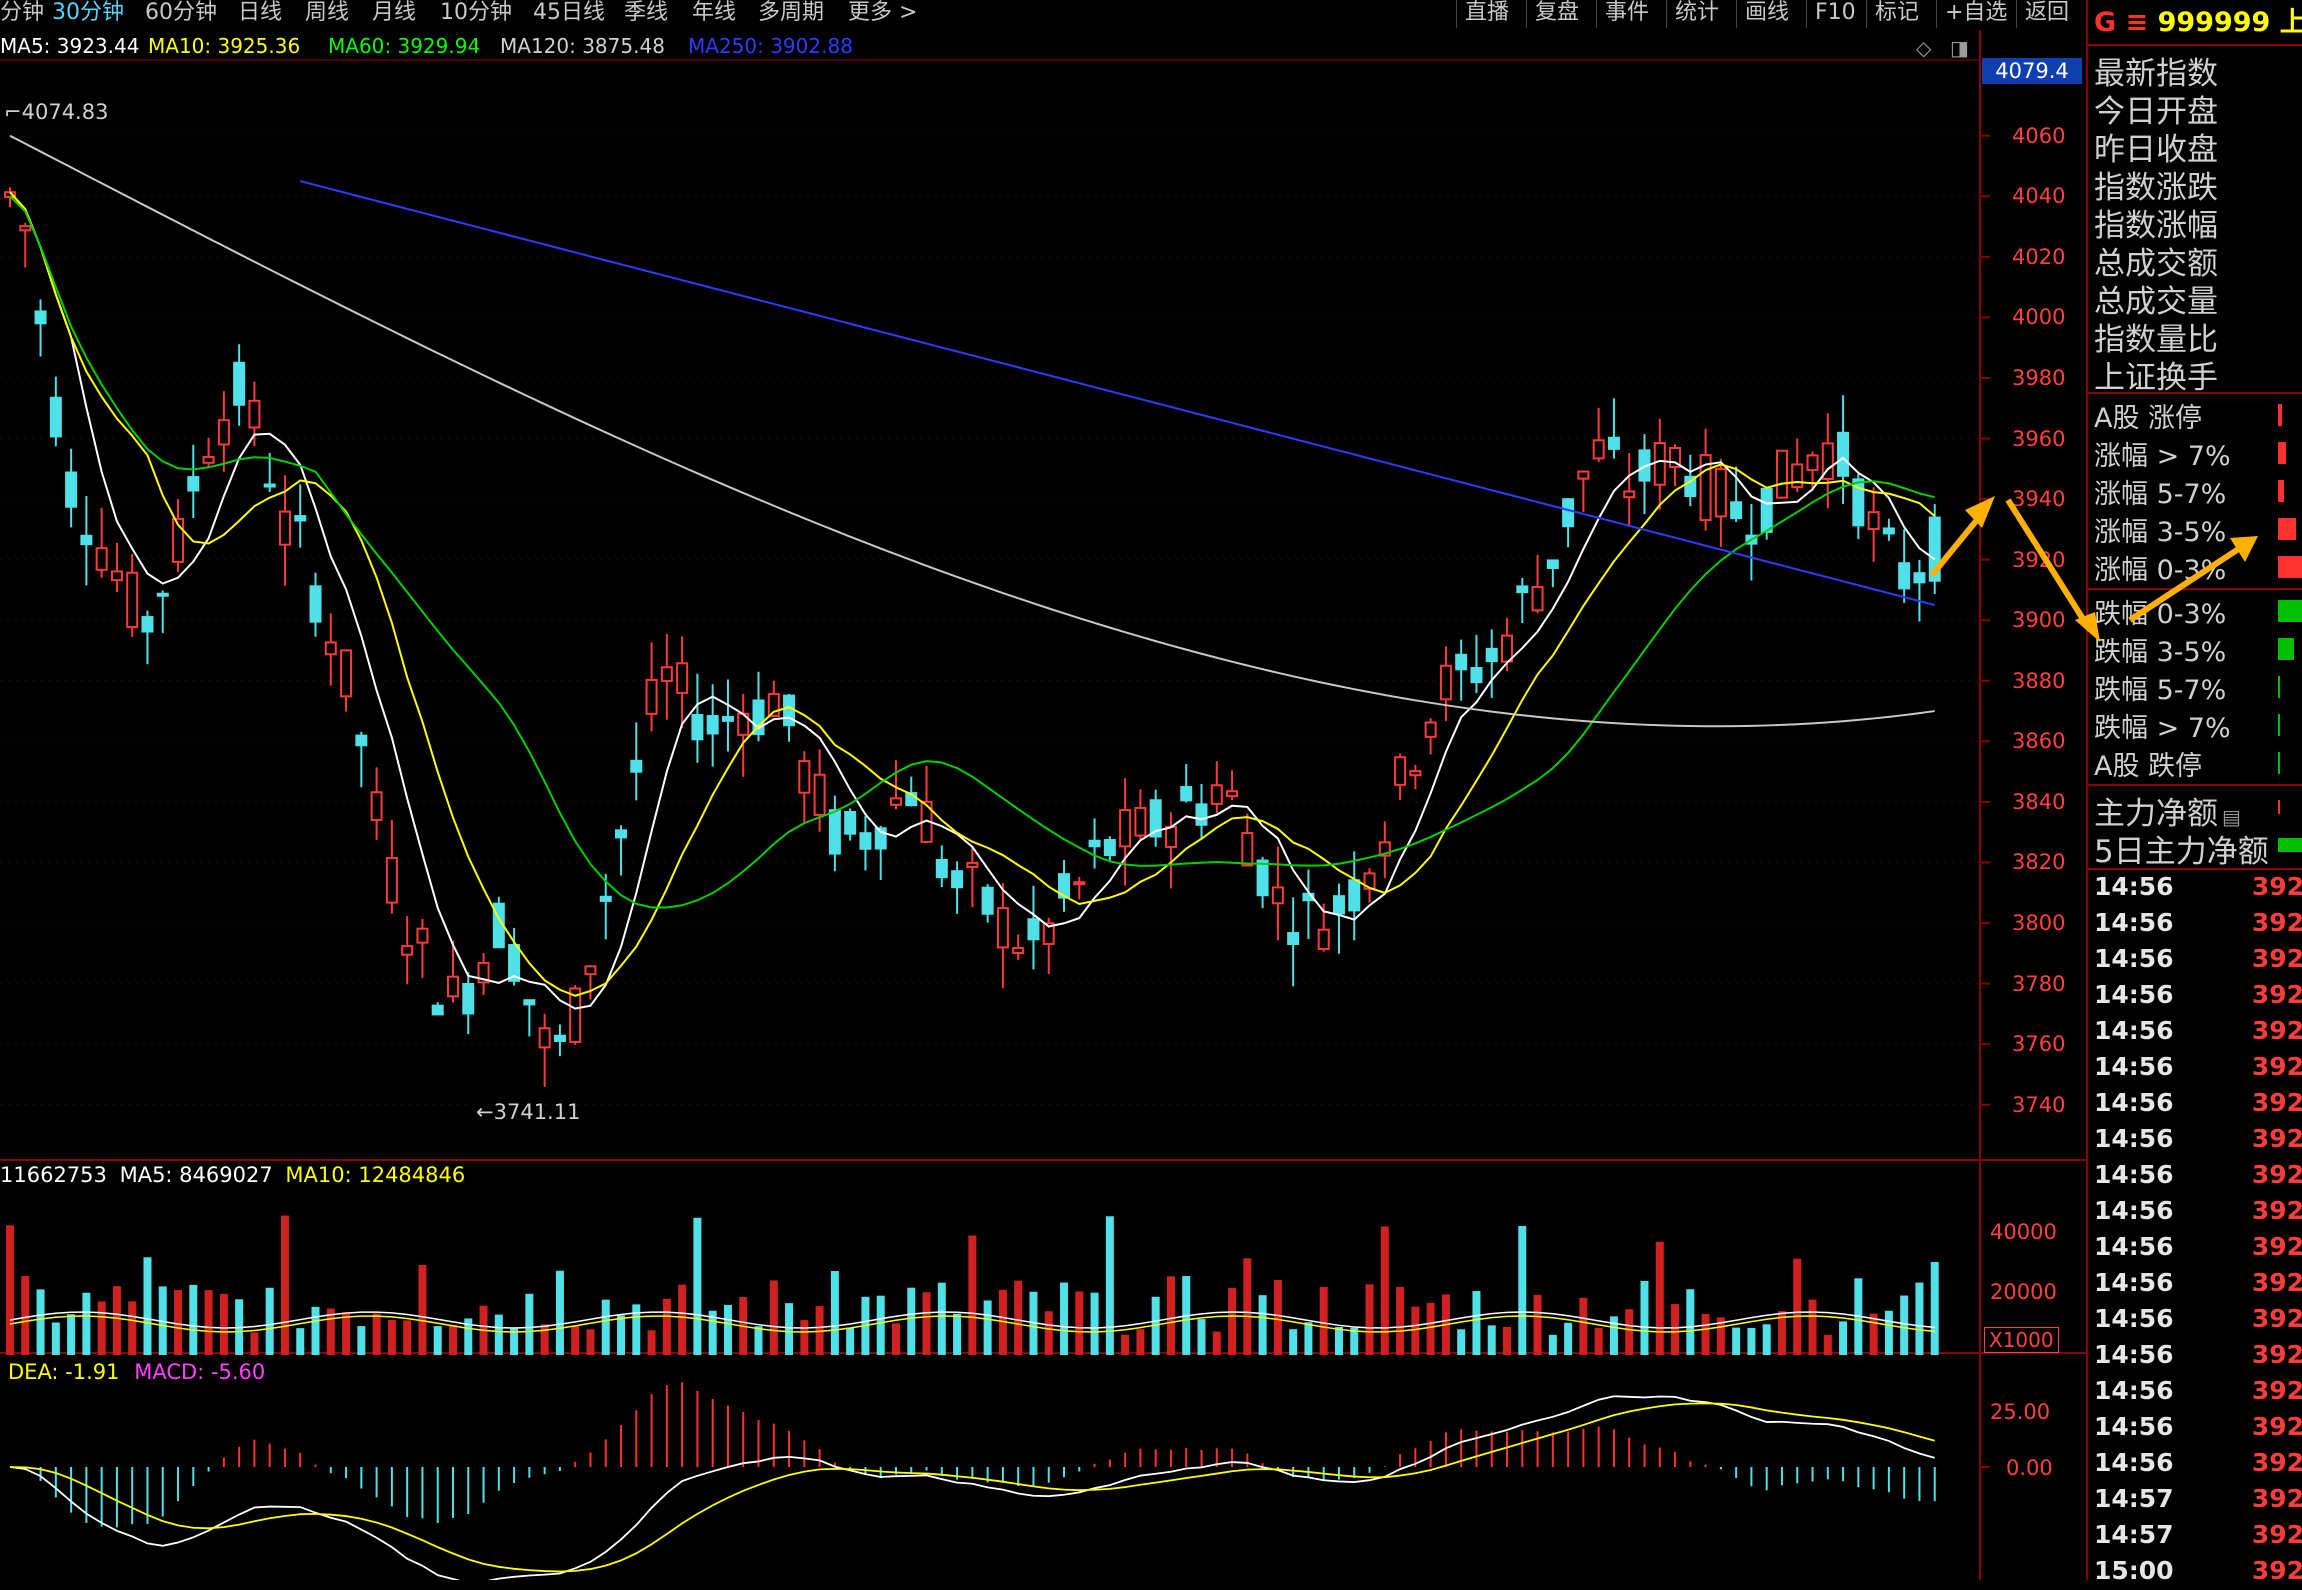  I want to click on arrow-head-icon, so click(1980, 512).